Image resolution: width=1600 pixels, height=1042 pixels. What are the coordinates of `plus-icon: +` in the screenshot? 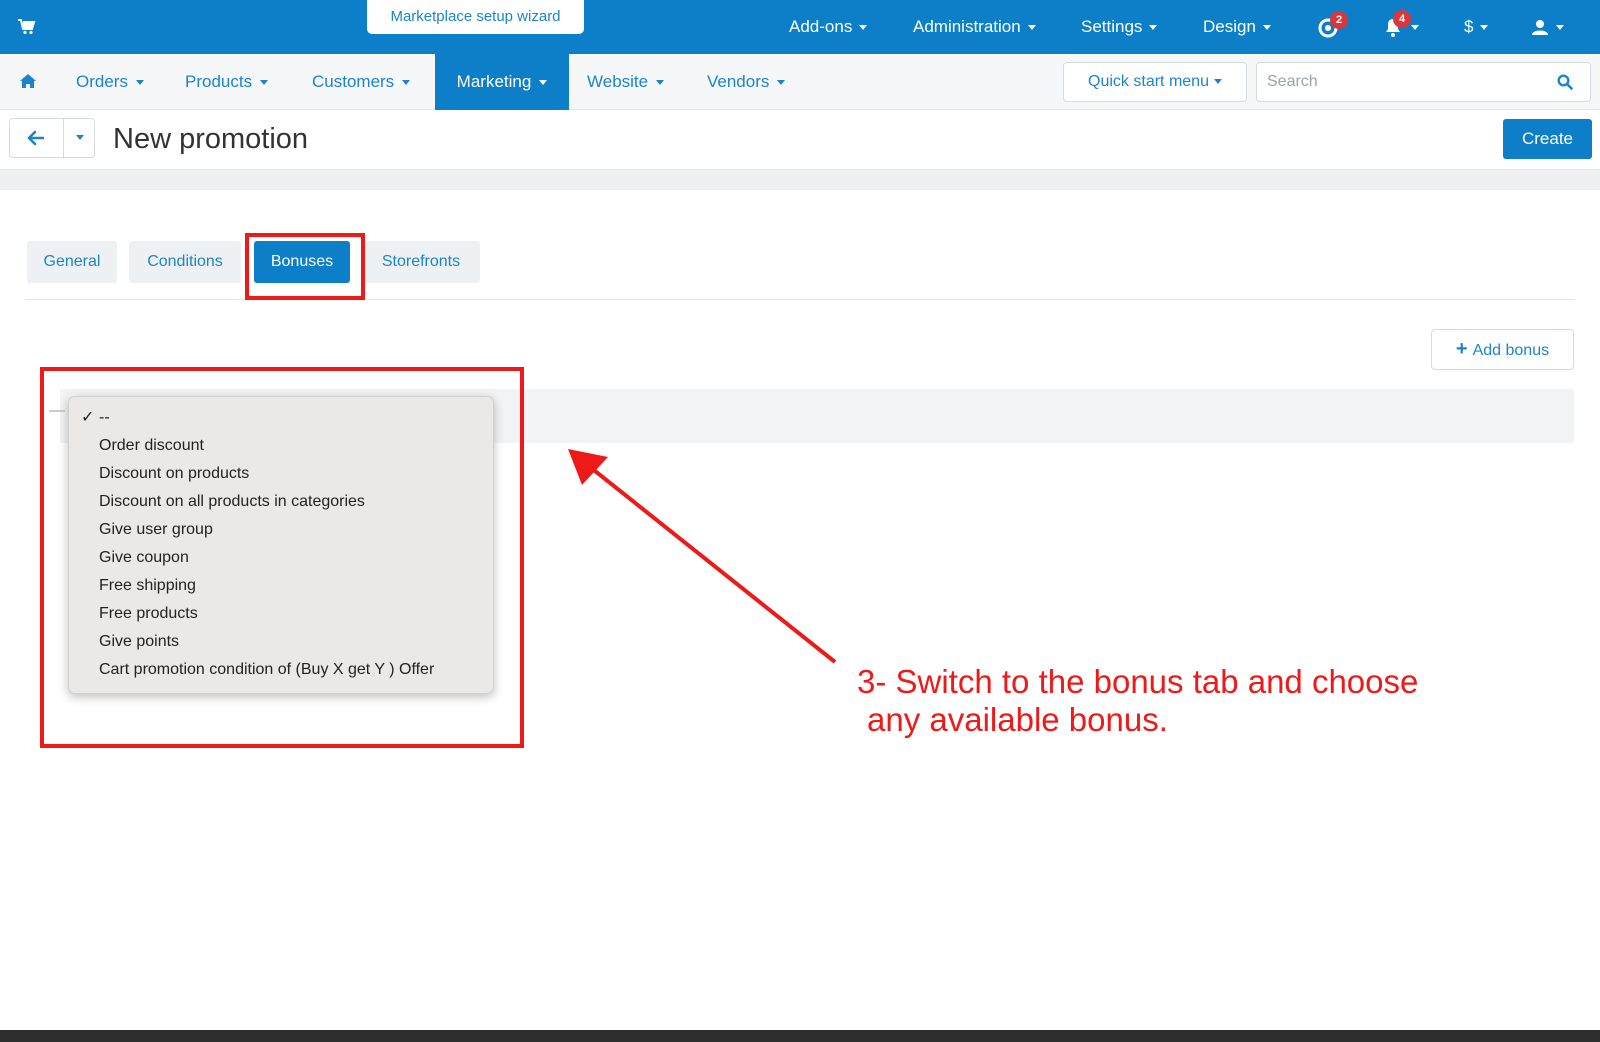 It's located at (1461, 349).